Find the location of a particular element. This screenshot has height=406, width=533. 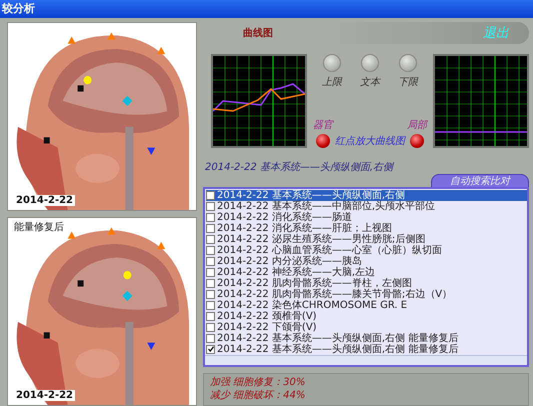

record-row: 2014-2-22 肌肉骨骼系统——脊柱，左侧图 is located at coordinates (366, 283).